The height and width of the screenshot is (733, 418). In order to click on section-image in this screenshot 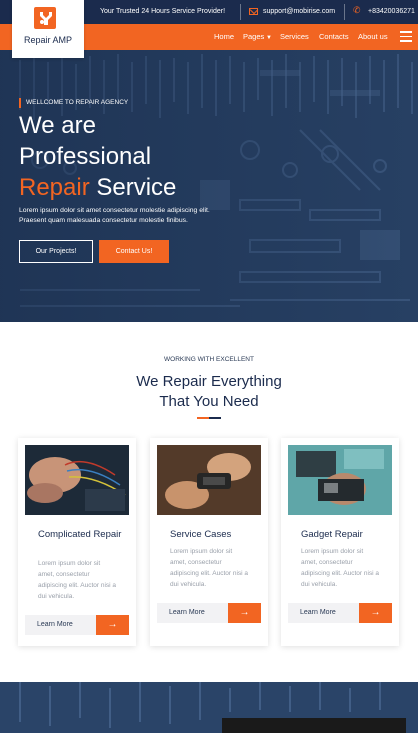, I will do `click(314, 725)`.